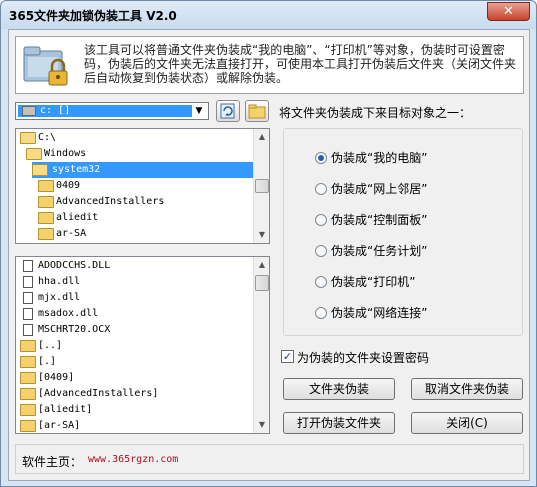 This screenshot has width=537, height=487. What do you see at coordinates (135, 266) in the screenshot?
I see `file-list-item: ADODCCHS.DLL` at bounding box center [135, 266].